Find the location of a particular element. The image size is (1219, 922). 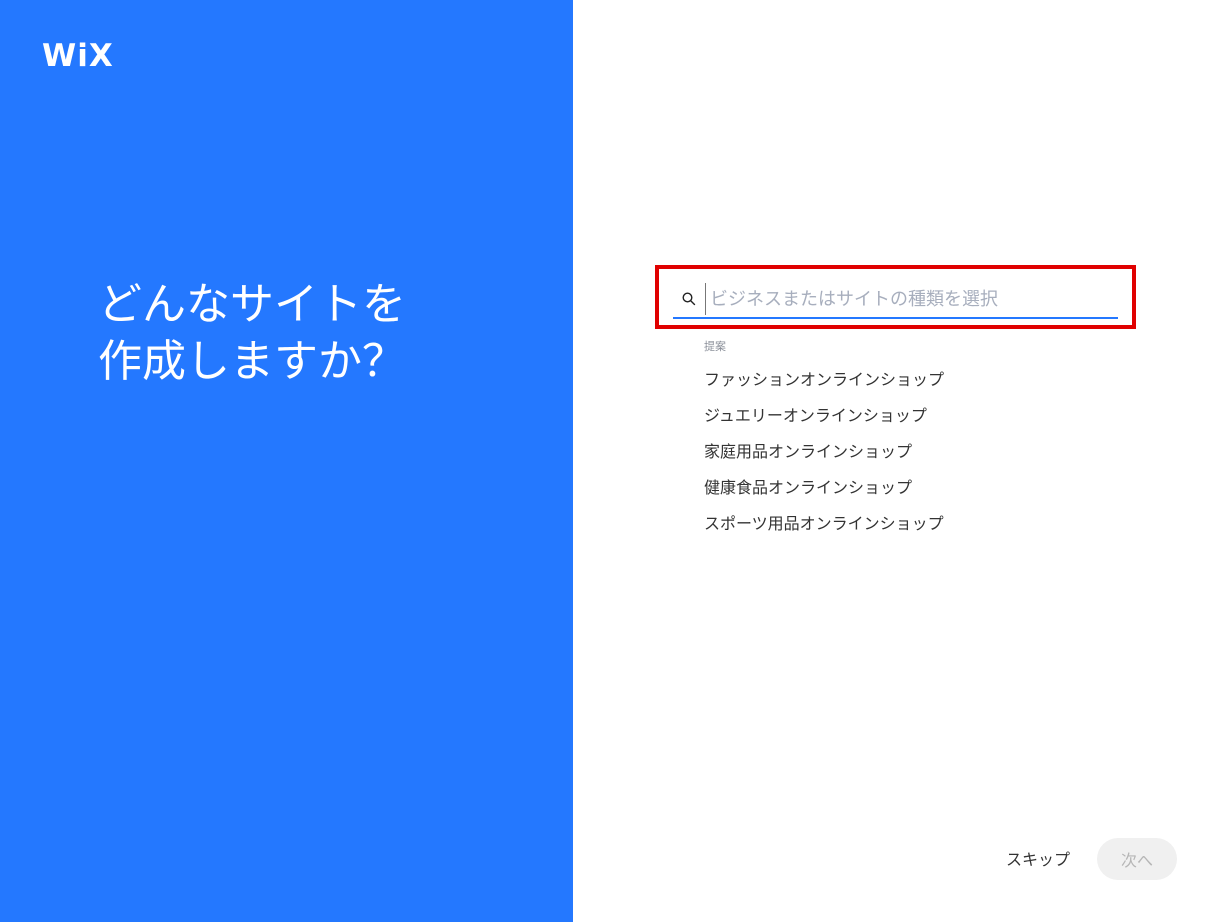

title-line-1: どんなサイトを is located at coordinates (252, 304).